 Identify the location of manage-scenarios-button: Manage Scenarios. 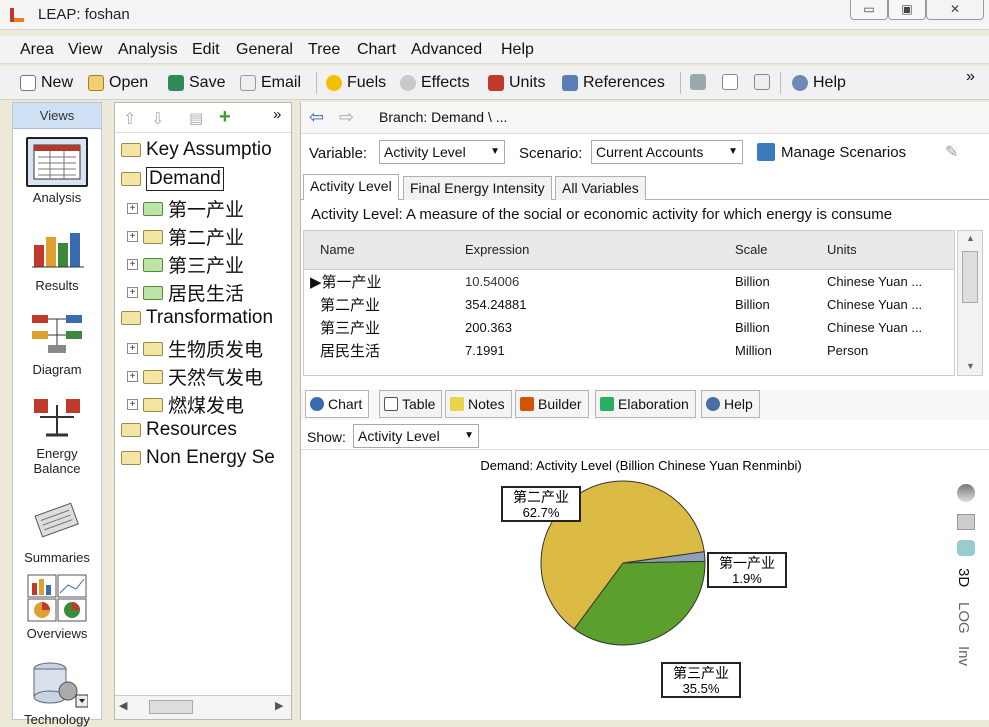
(831, 152).